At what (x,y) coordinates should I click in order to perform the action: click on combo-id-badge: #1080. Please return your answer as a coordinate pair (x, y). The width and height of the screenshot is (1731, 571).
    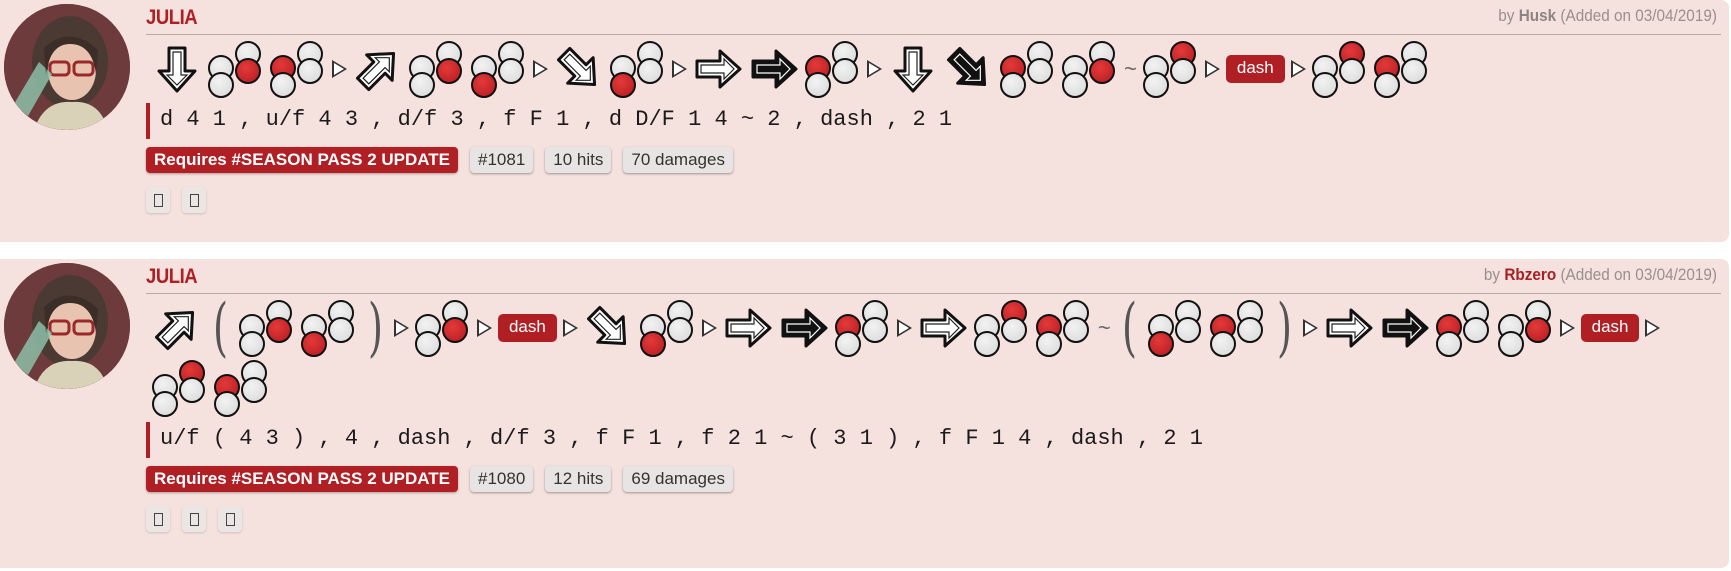
    Looking at the image, I should click on (502, 479).